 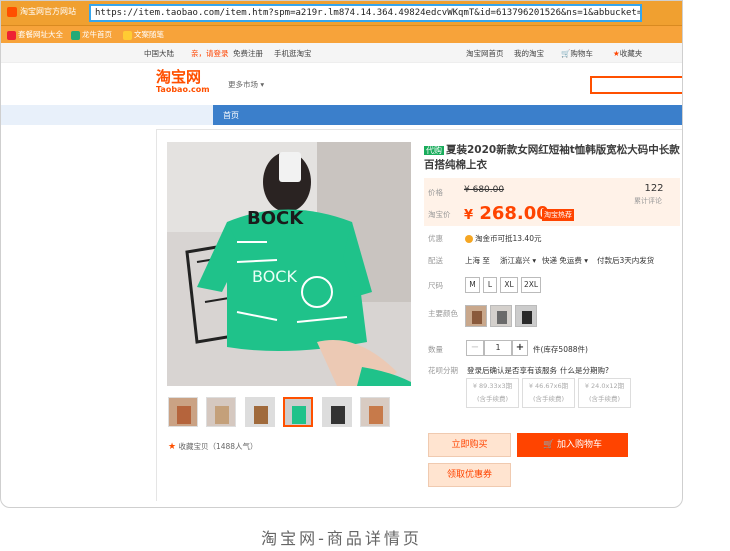 I want to click on page-caption: 淘宝网-商品详情页, so click(x=341, y=538).